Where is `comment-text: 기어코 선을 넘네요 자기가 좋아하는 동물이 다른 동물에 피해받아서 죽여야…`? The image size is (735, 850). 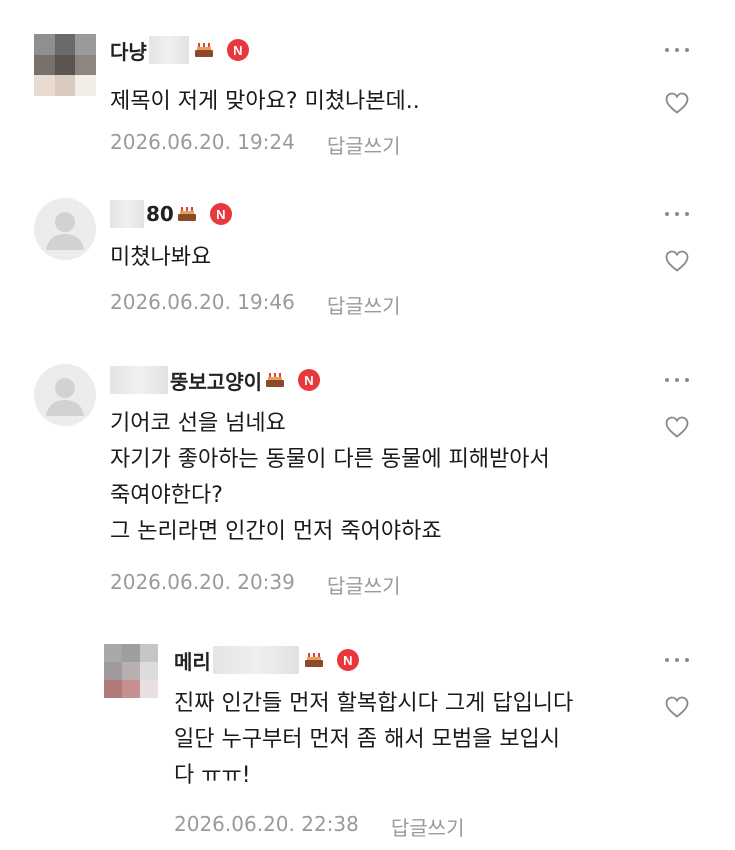
comment-text: 기어코 선을 넘네요 자기가 좋아하는 동물이 다른 동물에 피해받아서 죽여야… is located at coordinates (330, 478).